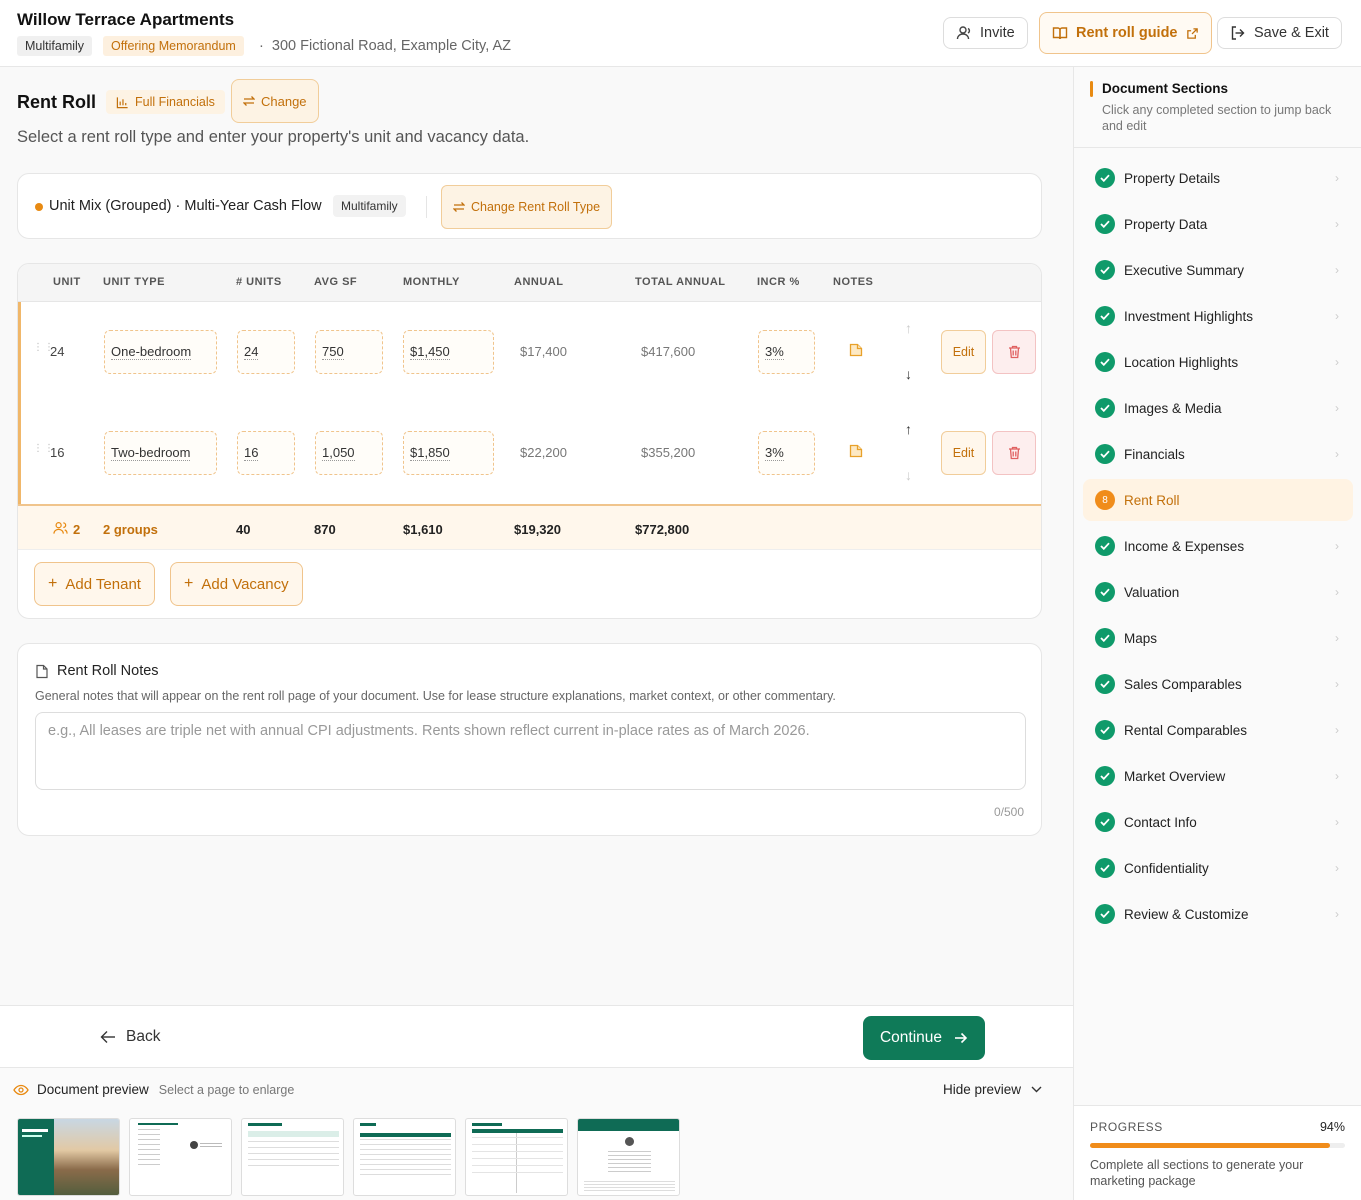 Image resolution: width=1361 pixels, height=1200 pixels. I want to click on sidebar-section-item: Financials ›, so click(1218, 454).